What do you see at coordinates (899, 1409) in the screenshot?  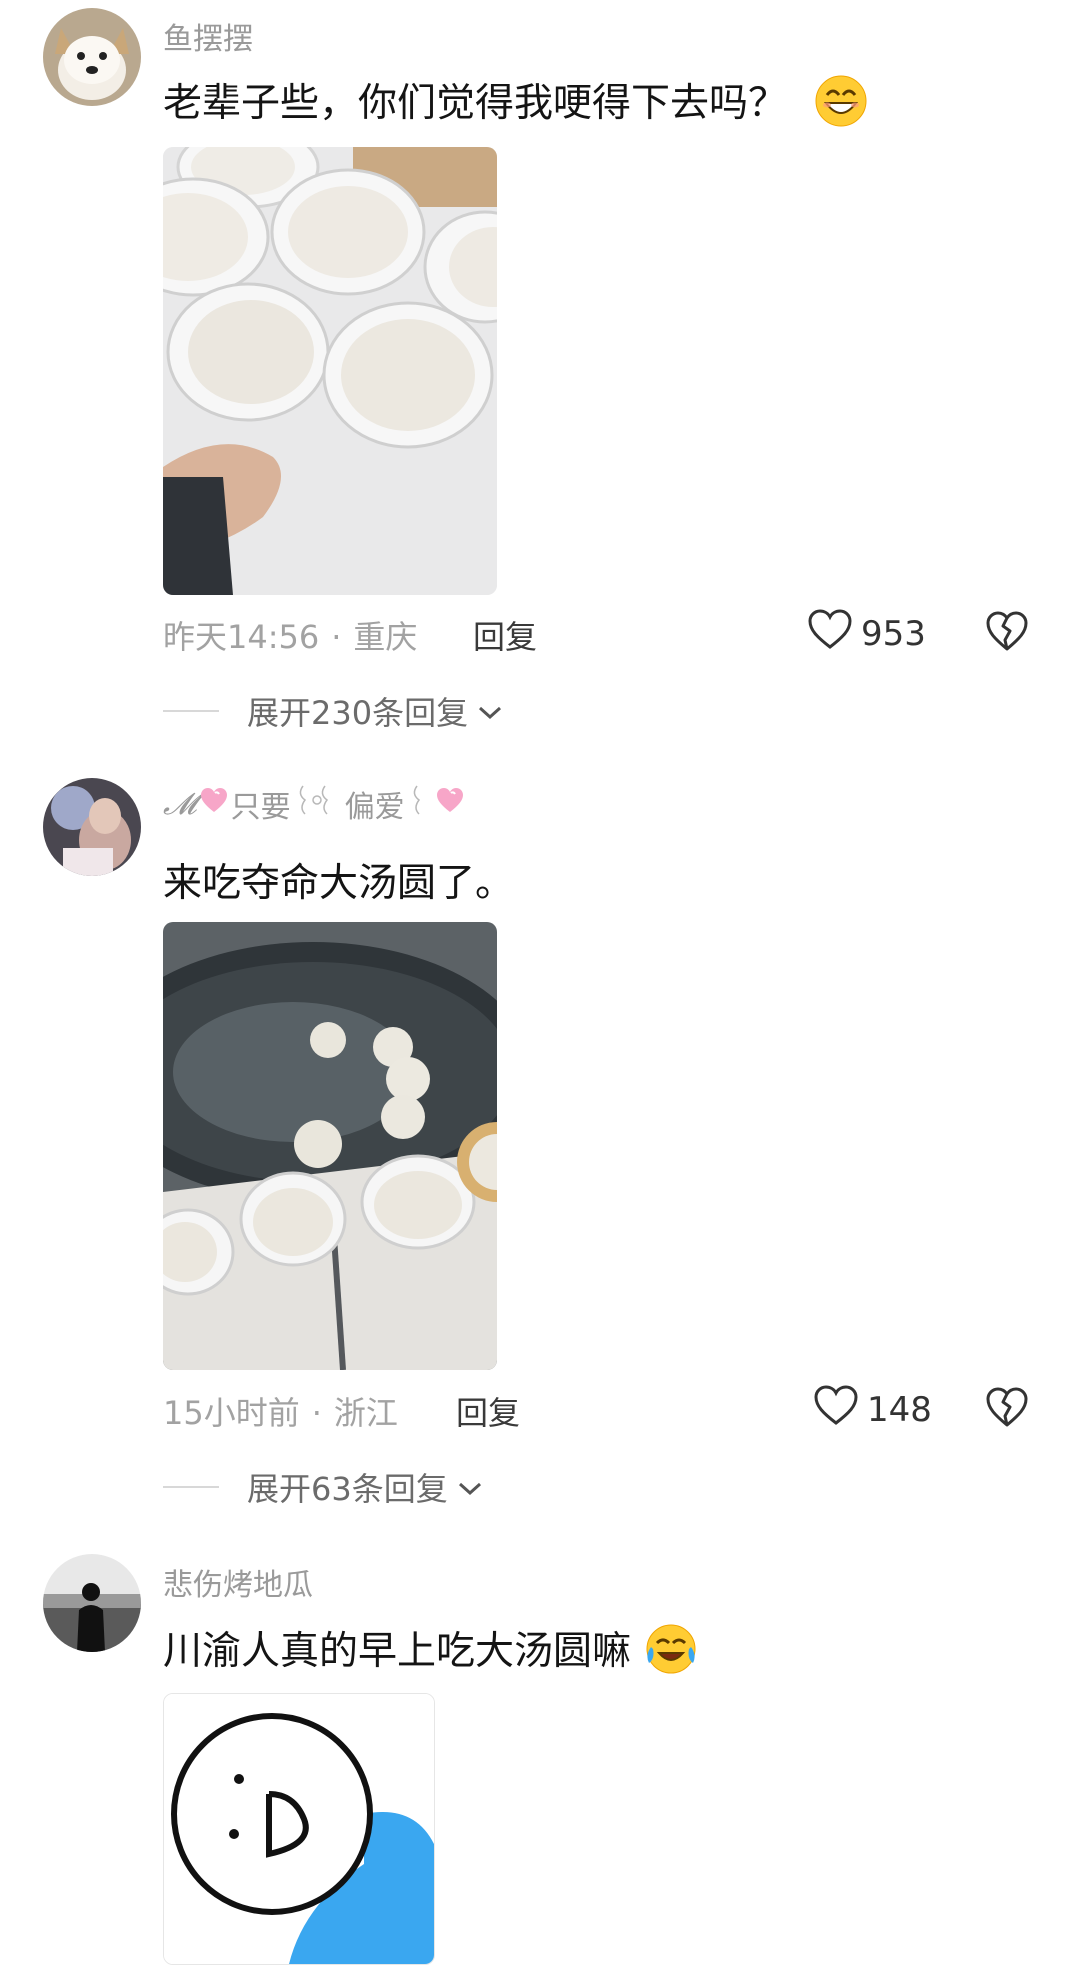 I see `like-count: 148` at bounding box center [899, 1409].